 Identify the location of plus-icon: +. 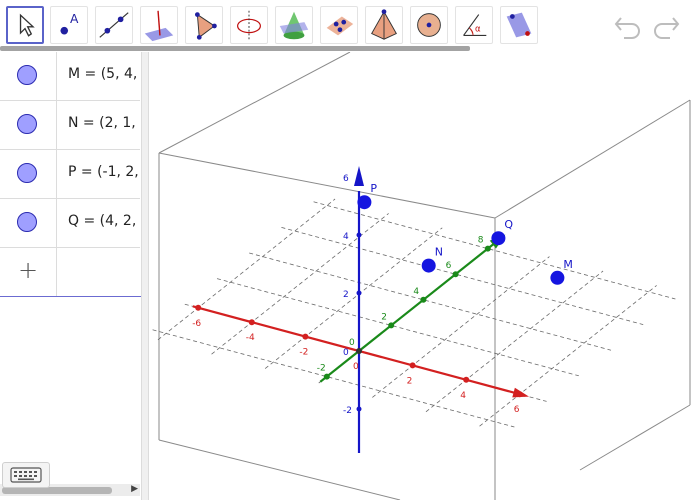
(28, 270).